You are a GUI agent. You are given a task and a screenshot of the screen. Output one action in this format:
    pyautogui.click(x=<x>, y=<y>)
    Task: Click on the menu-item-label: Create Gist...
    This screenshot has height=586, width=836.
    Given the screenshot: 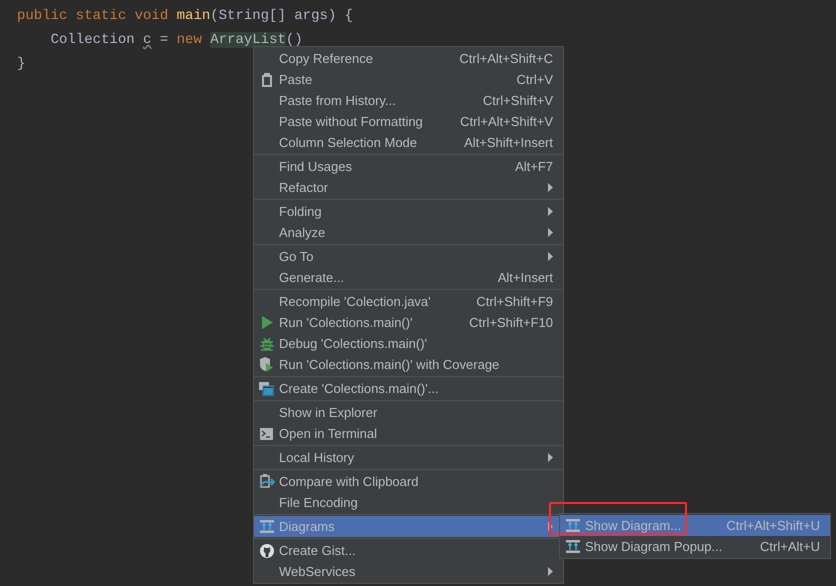 What is the action you would take?
    pyautogui.click(x=317, y=551)
    